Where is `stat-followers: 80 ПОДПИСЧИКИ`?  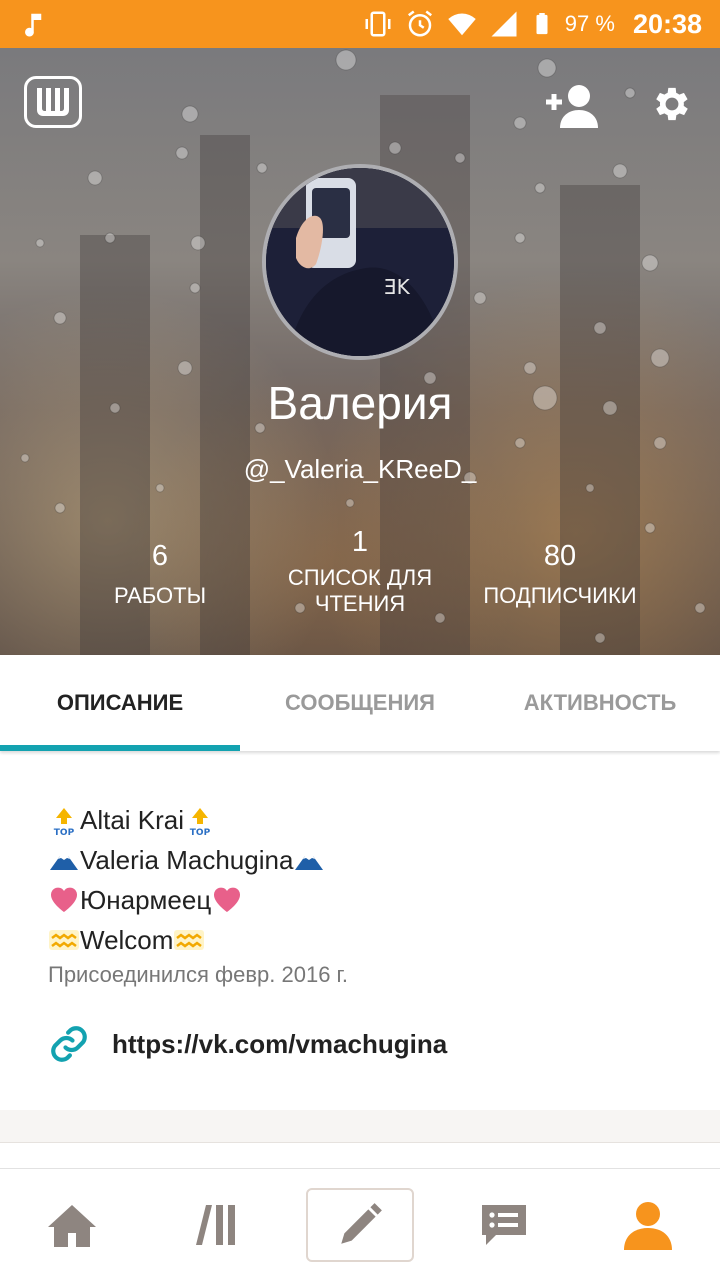
stat-followers: 80 ПОДПИСЧИКИ is located at coordinates (560, 574).